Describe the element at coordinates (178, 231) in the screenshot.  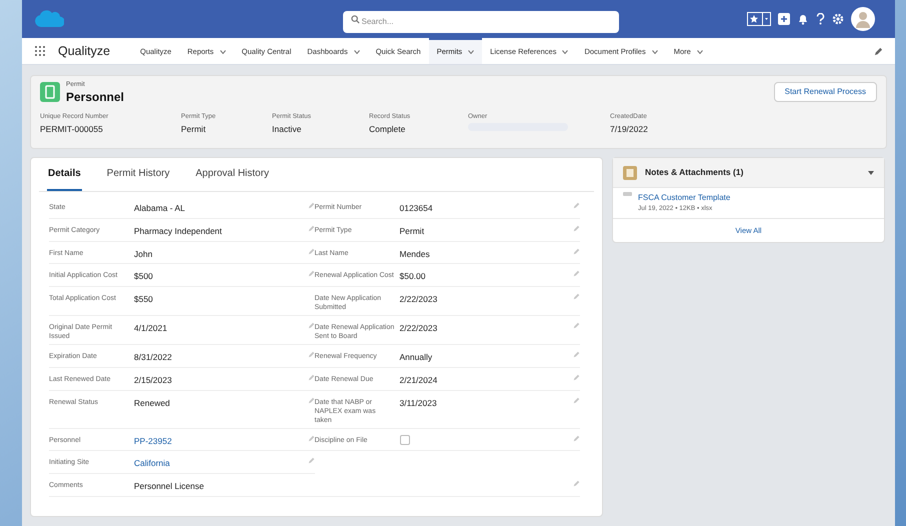
I see `field-value: Pharmacy Independent` at that location.